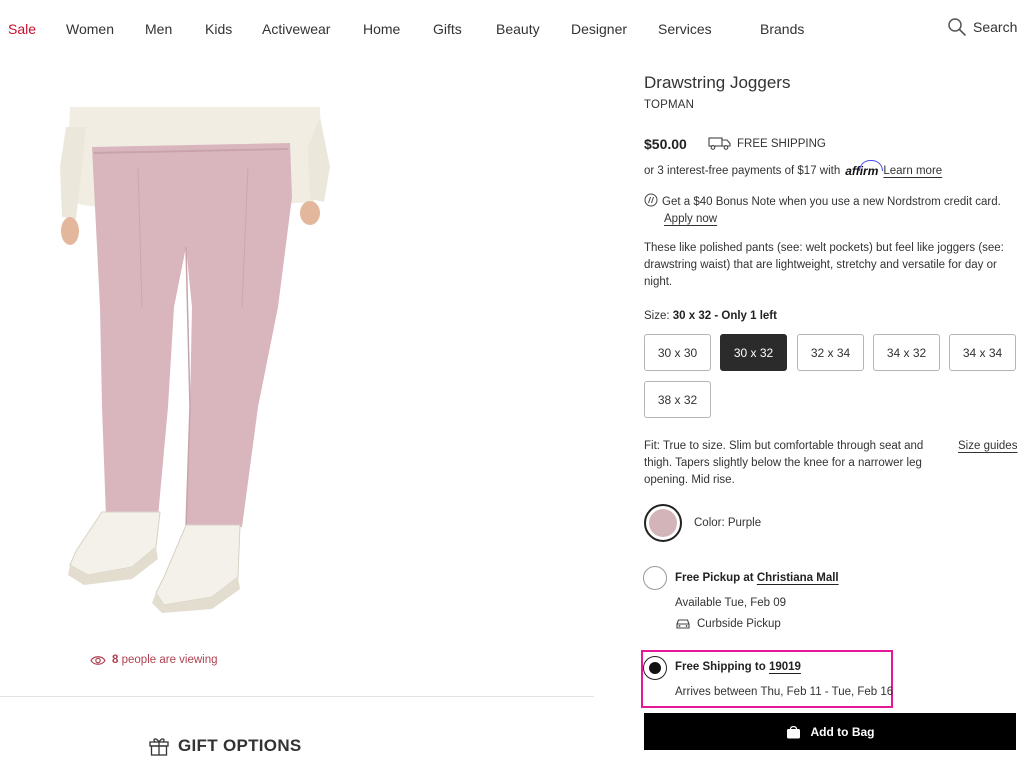 This screenshot has width=1024, height=763. Describe the element at coordinates (717, 82) in the screenshot. I see `product-title: Drawstring Joggers` at that location.